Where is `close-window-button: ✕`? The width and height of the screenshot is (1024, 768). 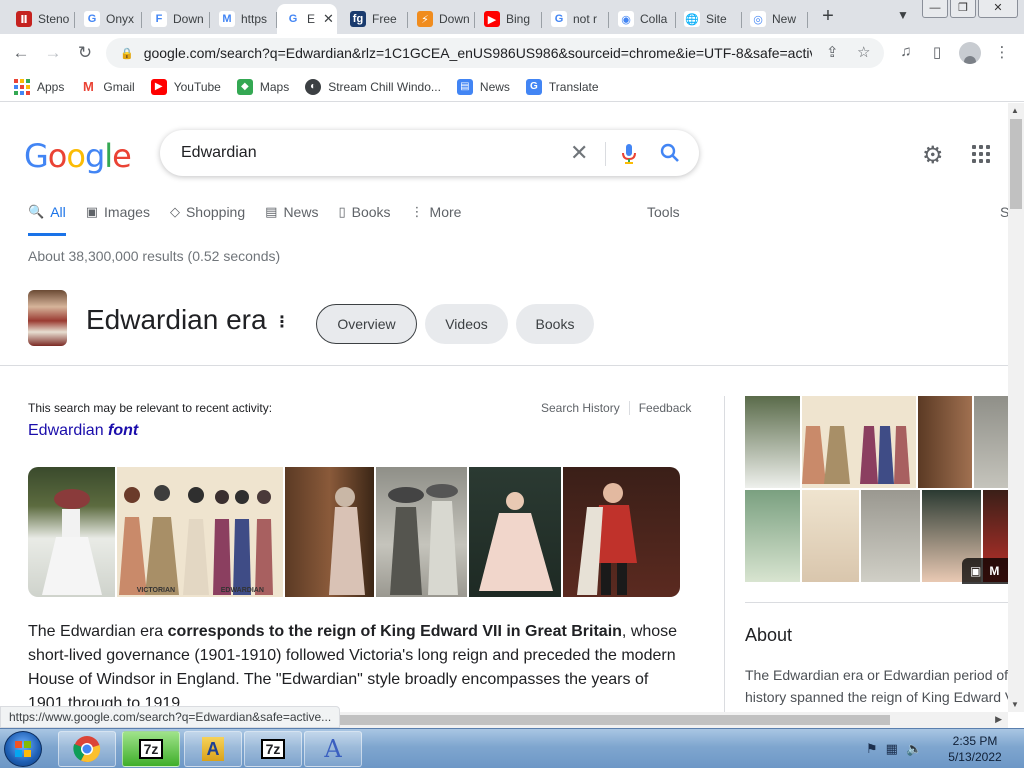 close-window-button: ✕ is located at coordinates (998, 9).